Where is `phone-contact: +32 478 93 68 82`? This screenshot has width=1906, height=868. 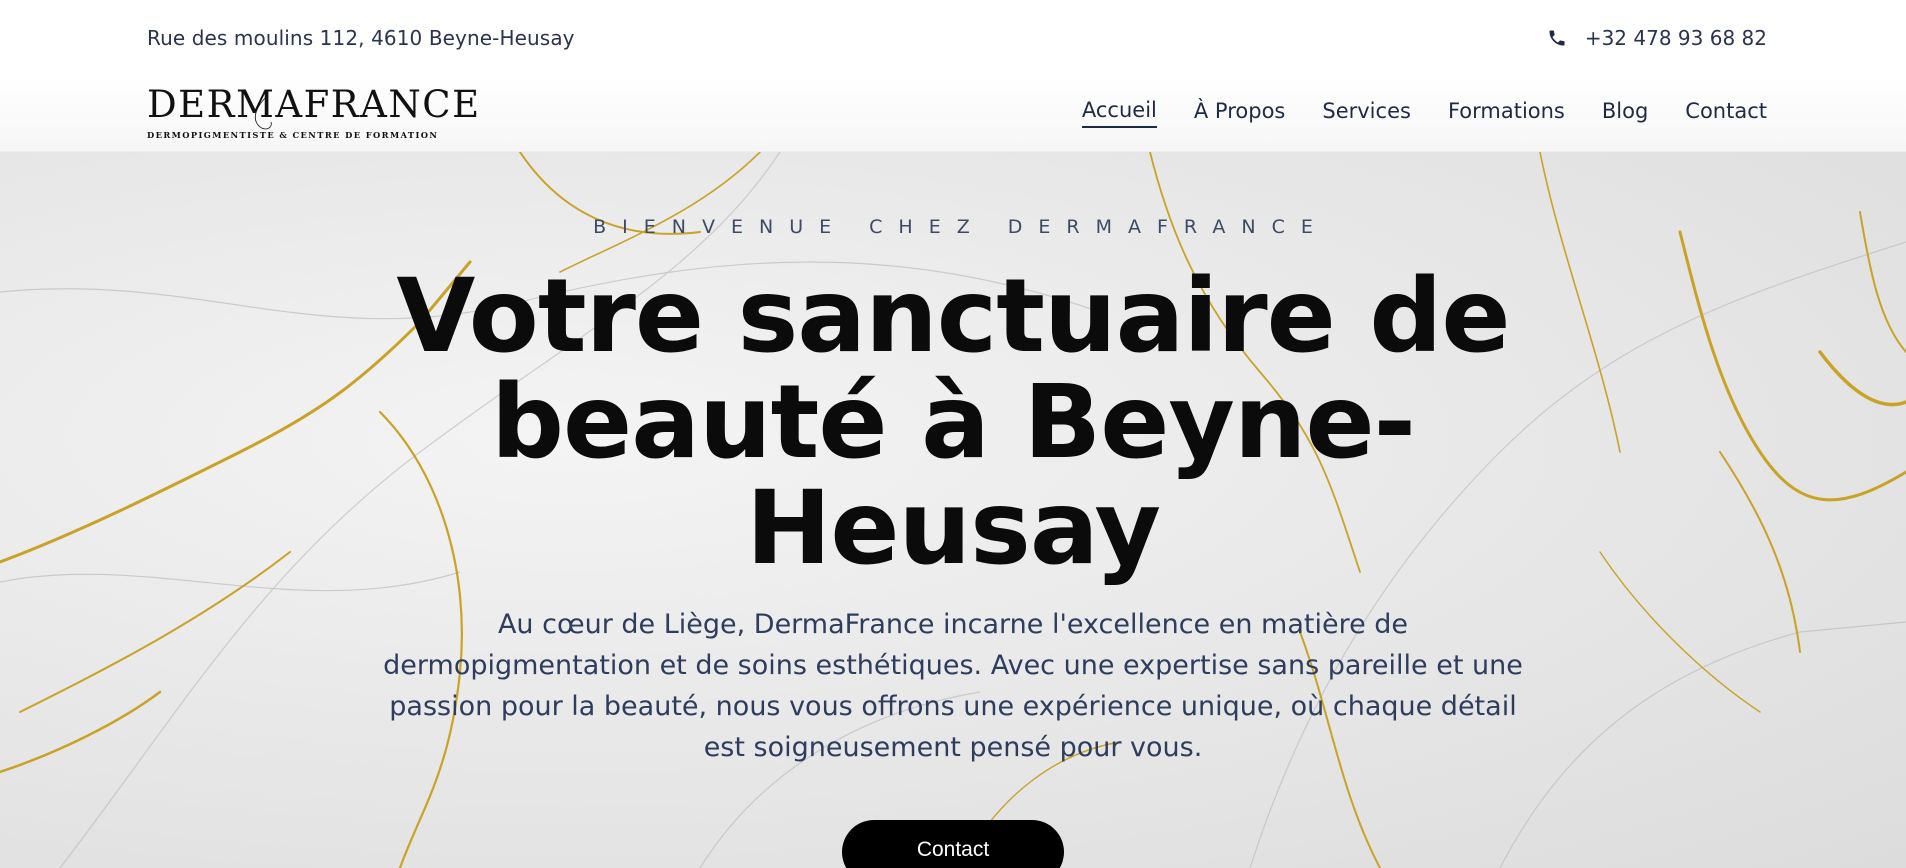
phone-contact: +32 478 93 68 82 is located at coordinates (1657, 38).